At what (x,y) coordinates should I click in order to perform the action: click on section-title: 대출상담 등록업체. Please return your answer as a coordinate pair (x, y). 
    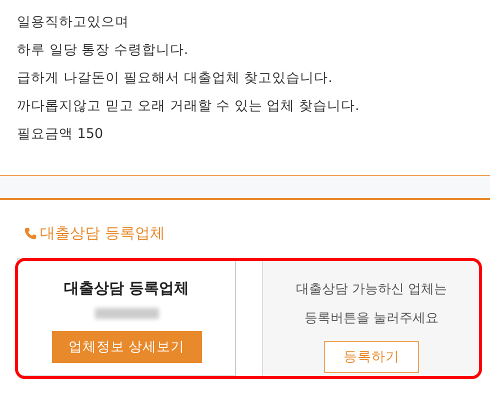
    Looking at the image, I should click on (102, 233).